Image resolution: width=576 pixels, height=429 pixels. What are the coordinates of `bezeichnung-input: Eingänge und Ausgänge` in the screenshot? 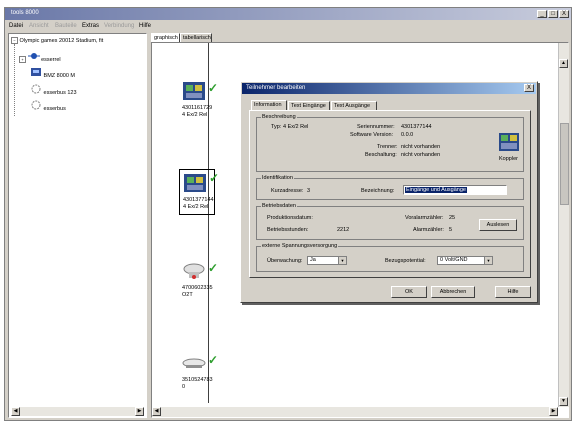 It's located at (455, 190).